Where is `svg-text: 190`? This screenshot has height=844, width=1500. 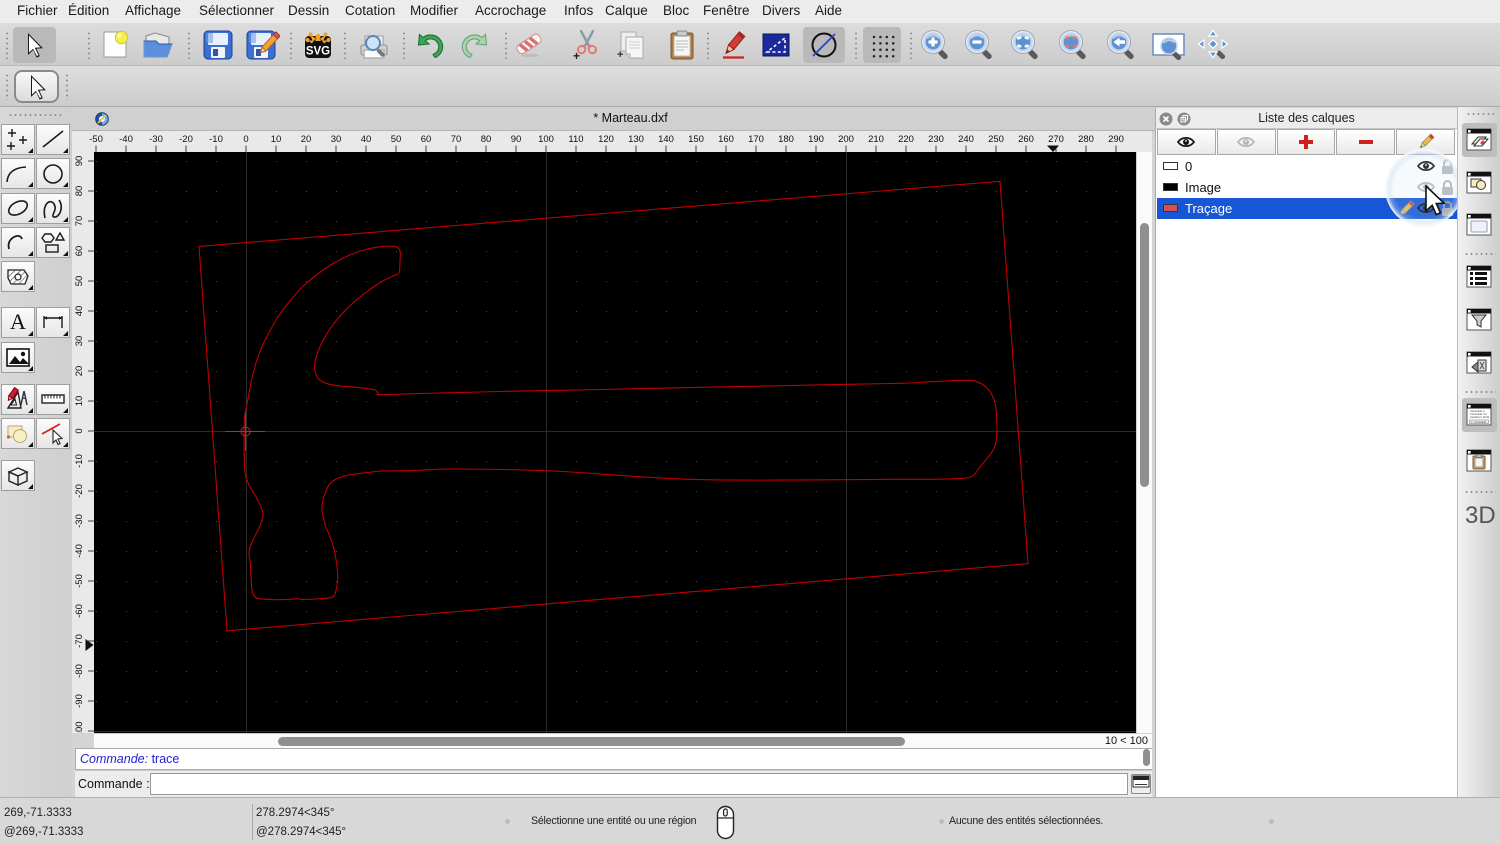 svg-text: 190 is located at coordinates (816, 139).